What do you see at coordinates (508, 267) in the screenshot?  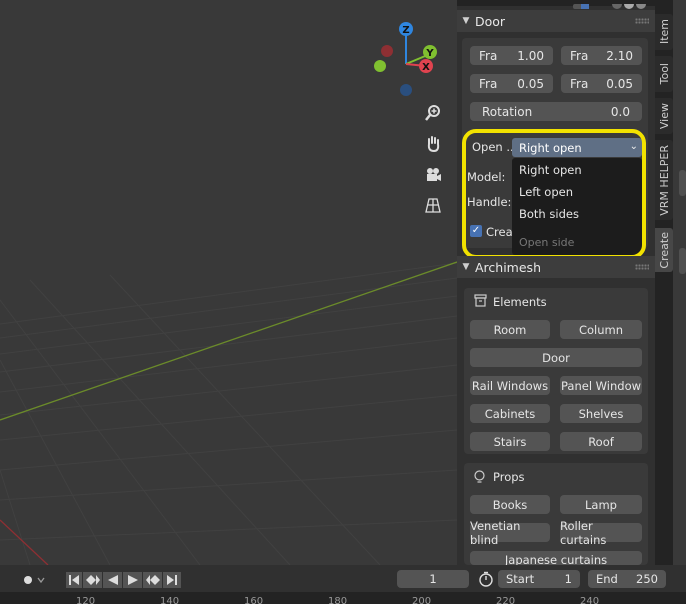 I see `archimesh-panel-title: Archimesh` at bounding box center [508, 267].